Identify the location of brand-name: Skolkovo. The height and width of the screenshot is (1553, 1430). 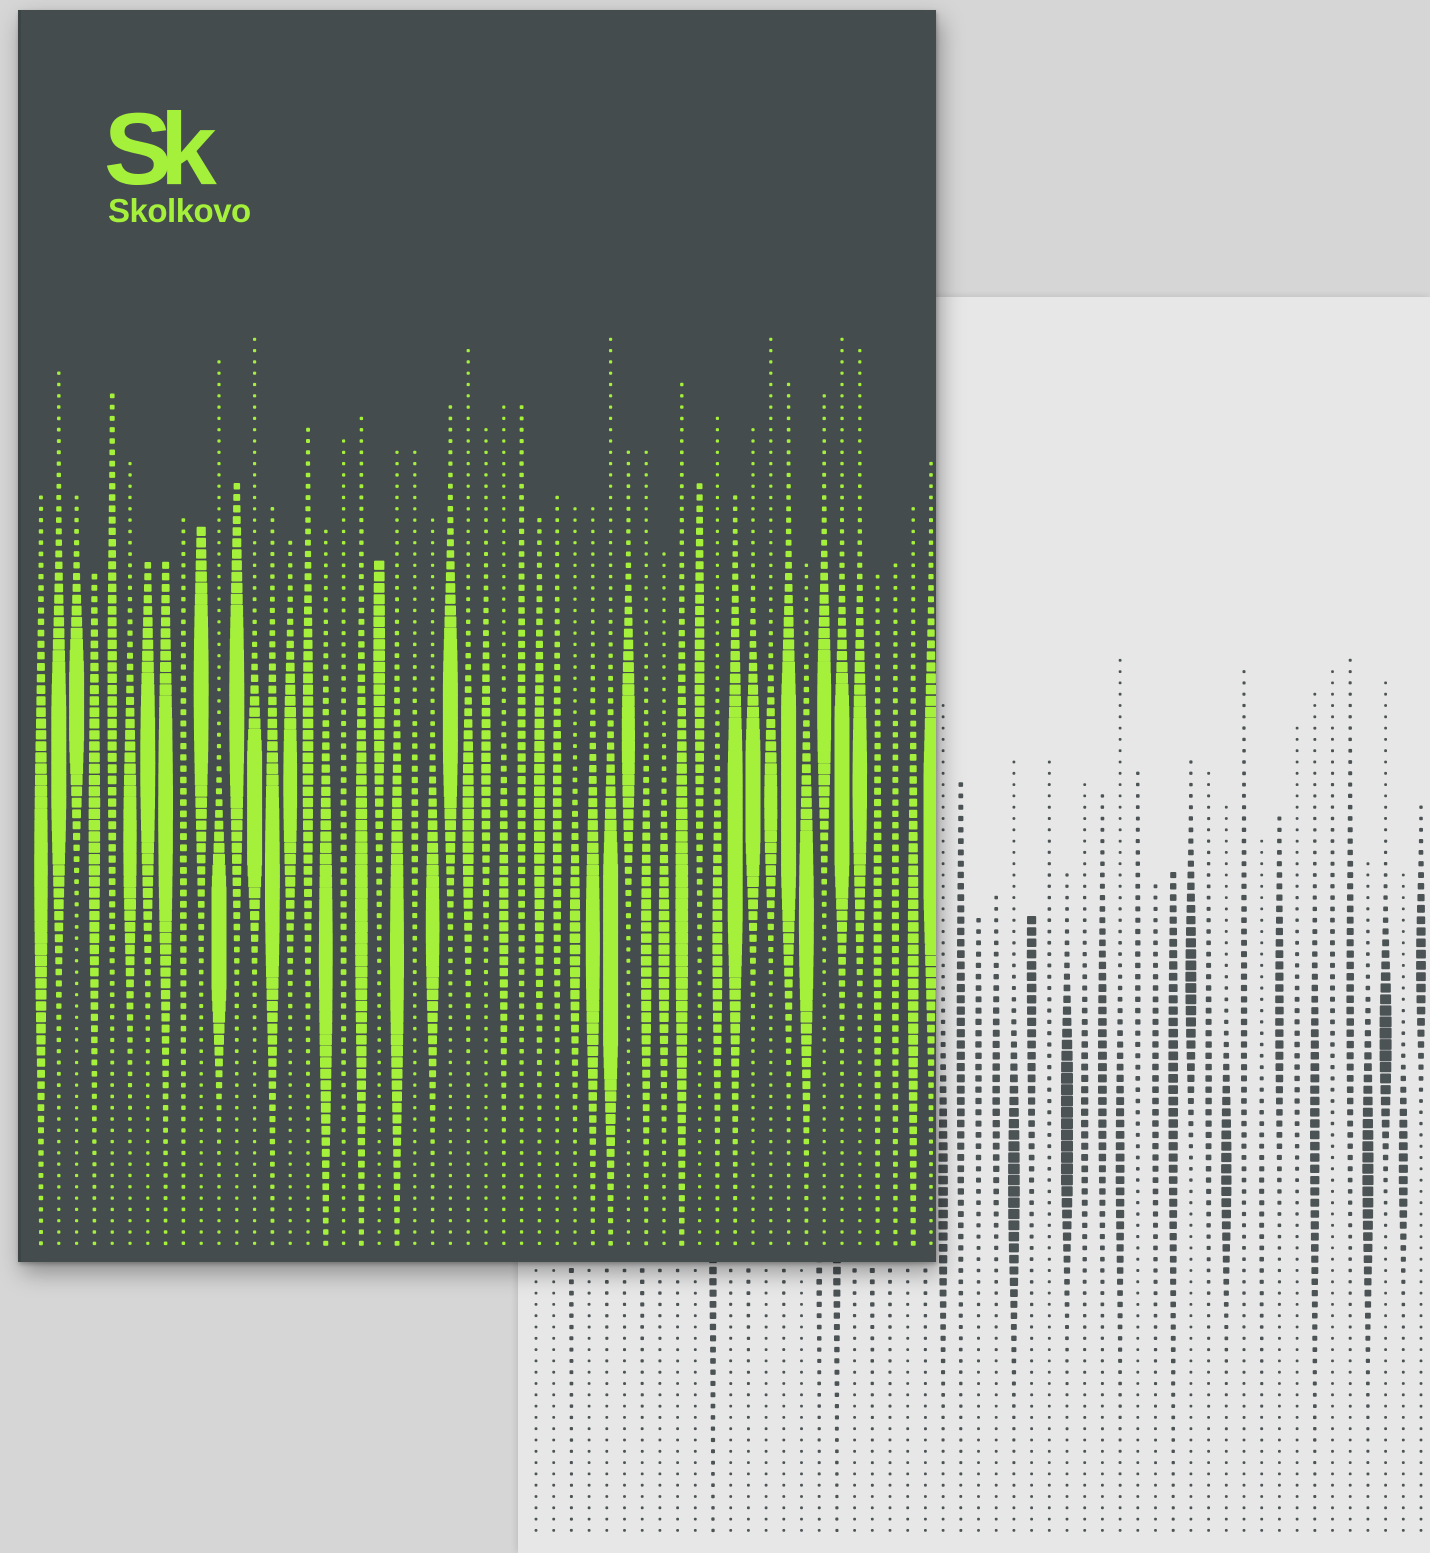
(179, 210).